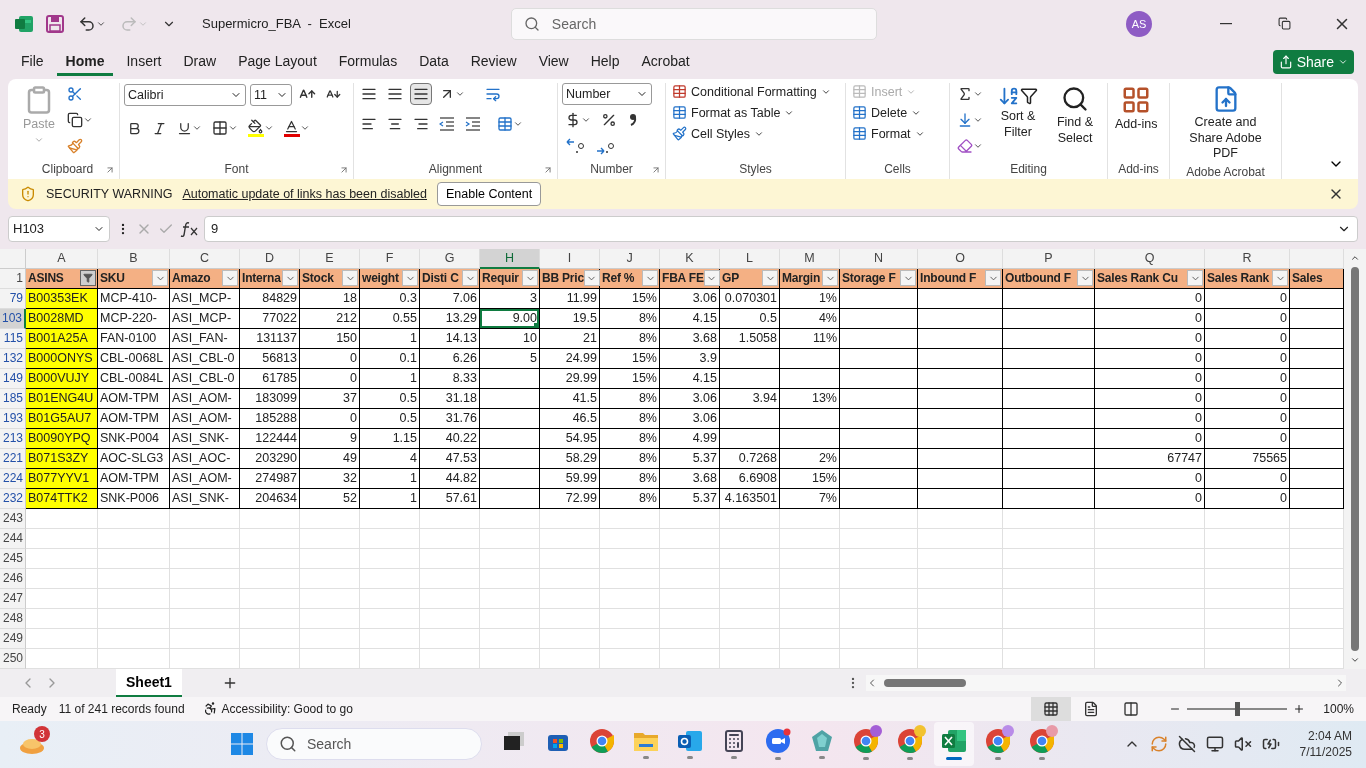  What do you see at coordinates (205, 258) in the screenshot?
I see `column-letter: C` at bounding box center [205, 258].